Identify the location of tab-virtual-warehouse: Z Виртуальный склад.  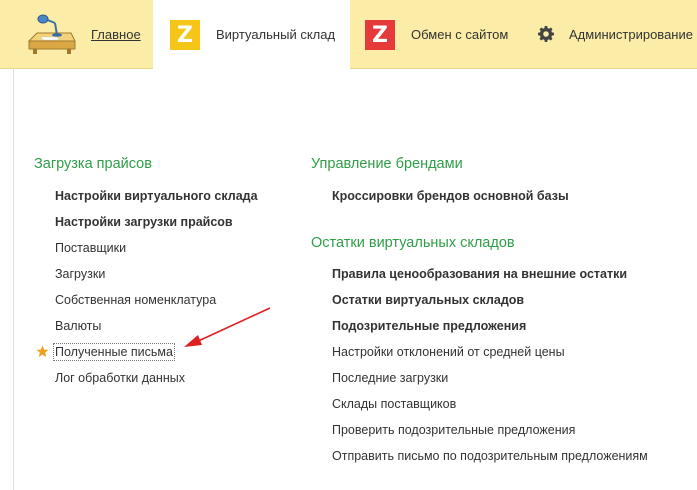
(251, 34).